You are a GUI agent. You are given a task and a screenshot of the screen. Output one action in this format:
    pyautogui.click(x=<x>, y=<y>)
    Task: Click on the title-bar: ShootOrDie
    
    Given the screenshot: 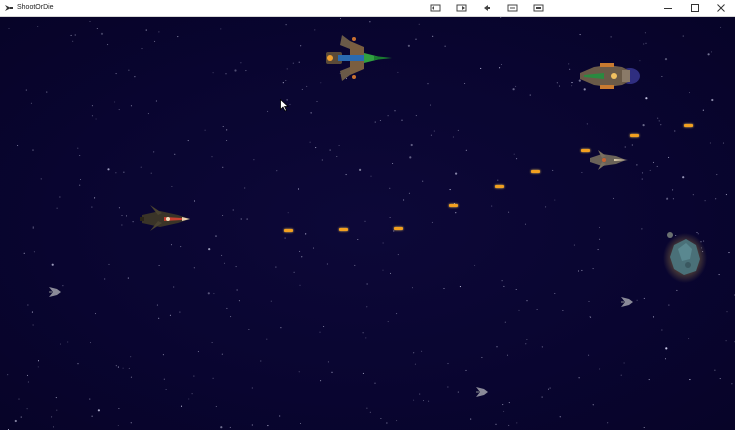 What is the action you would take?
    pyautogui.click(x=367, y=8)
    